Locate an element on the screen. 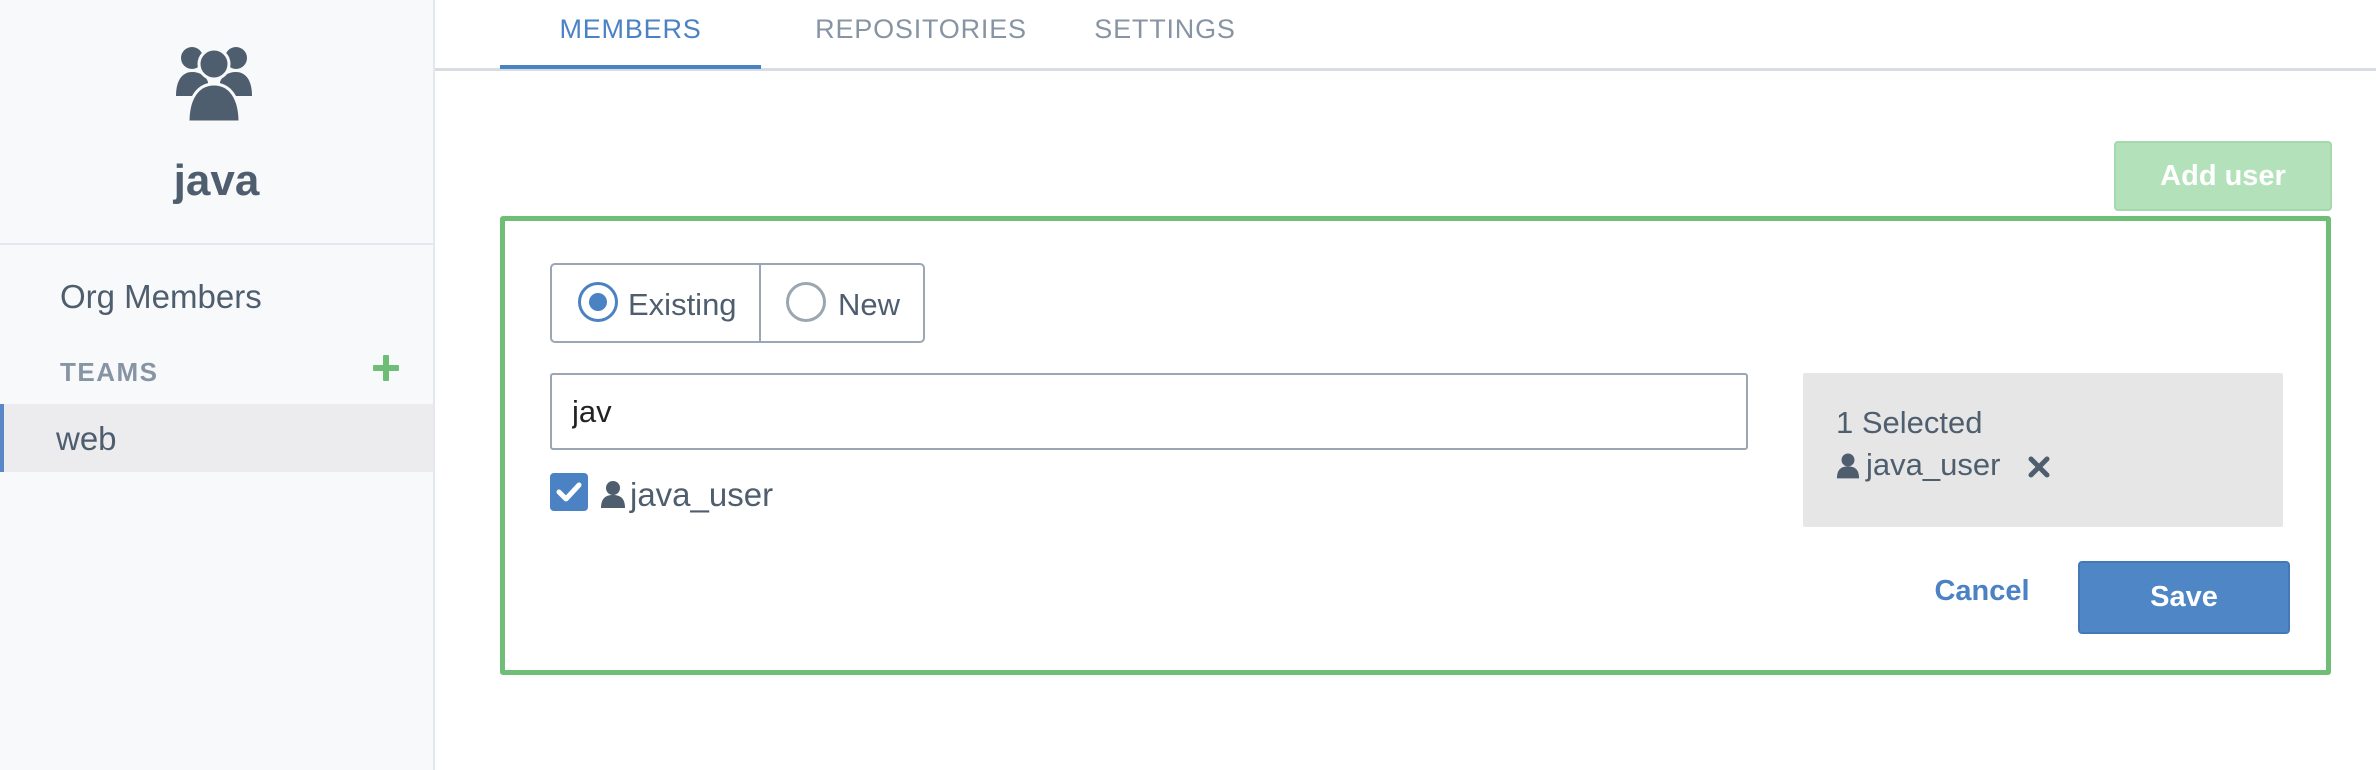  plus-icon is located at coordinates (386, 368).